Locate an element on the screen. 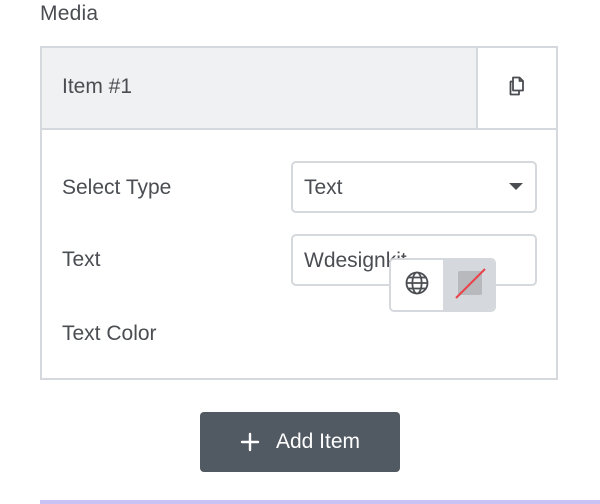  select-type-dropdown: Text is located at coordinates (414, 187).